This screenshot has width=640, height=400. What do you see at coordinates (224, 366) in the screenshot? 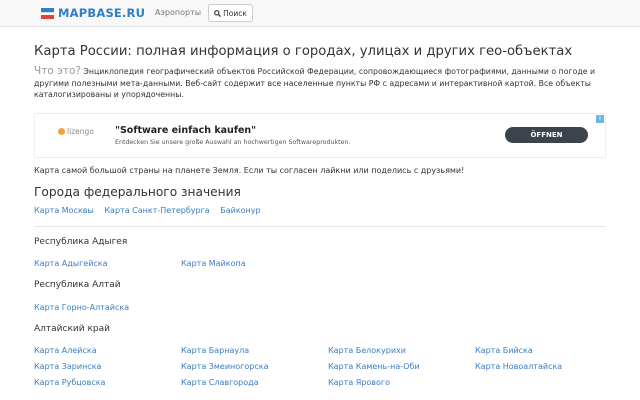
I see `city-link: Карта Змеиногорска` at bounding box center [224, 366].